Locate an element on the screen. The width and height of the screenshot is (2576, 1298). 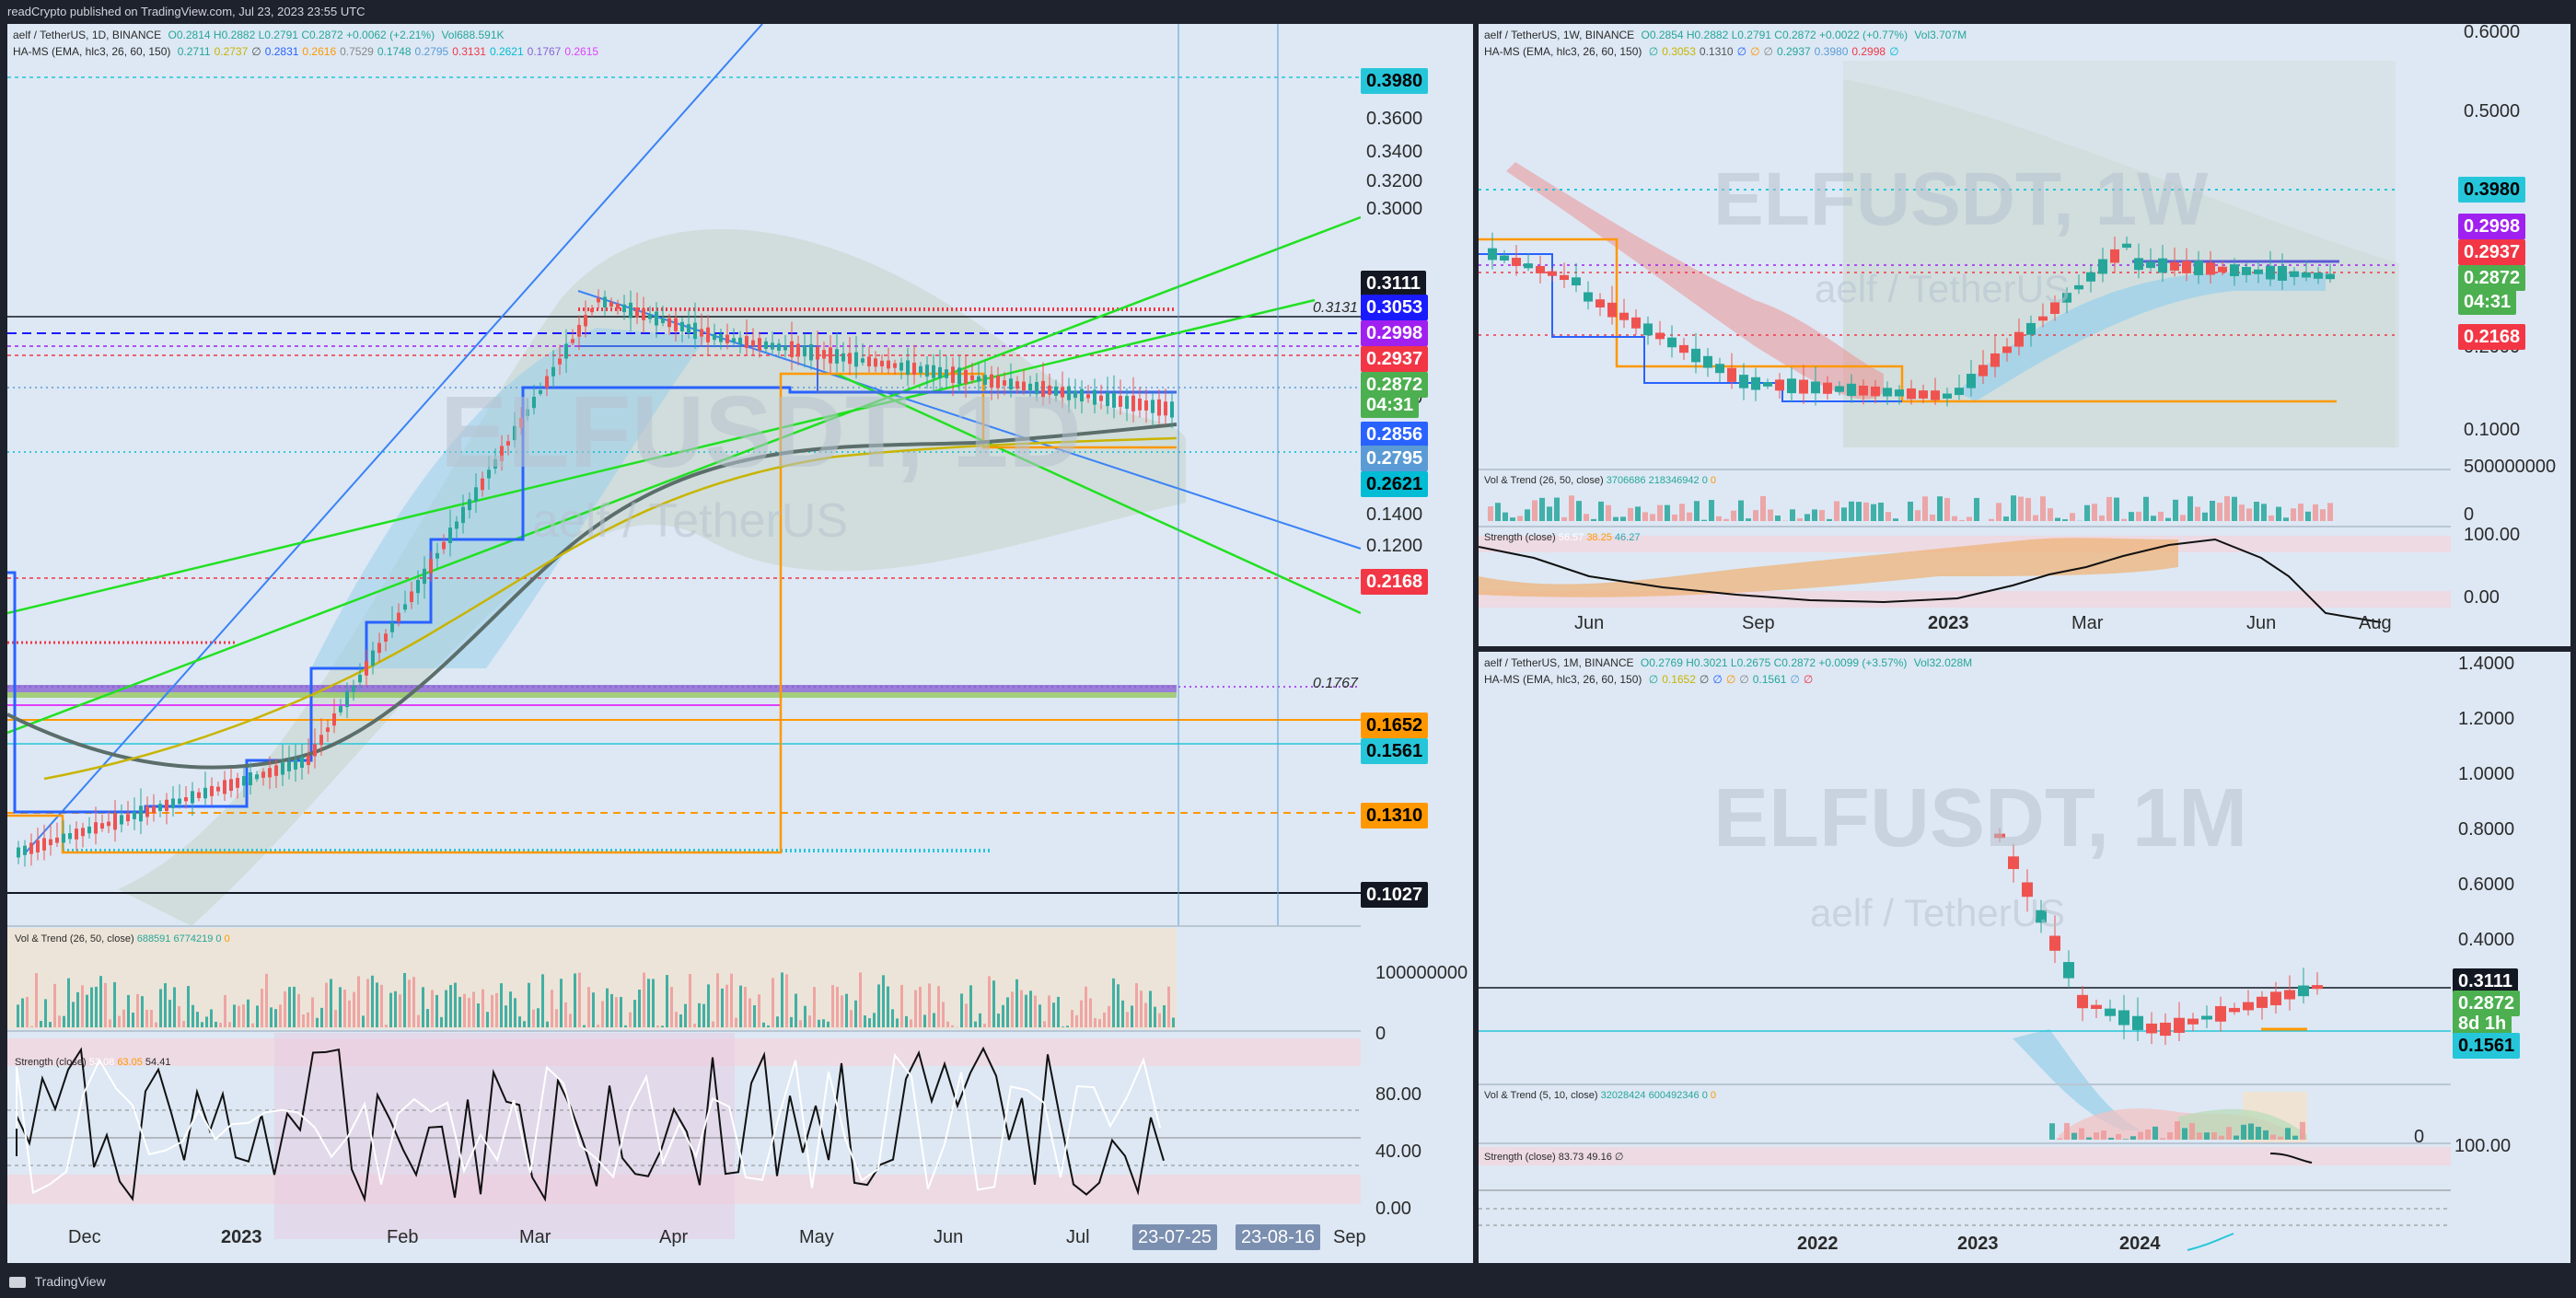
daily-price-label: 0.1652 is located at coordinates (1395, 725).